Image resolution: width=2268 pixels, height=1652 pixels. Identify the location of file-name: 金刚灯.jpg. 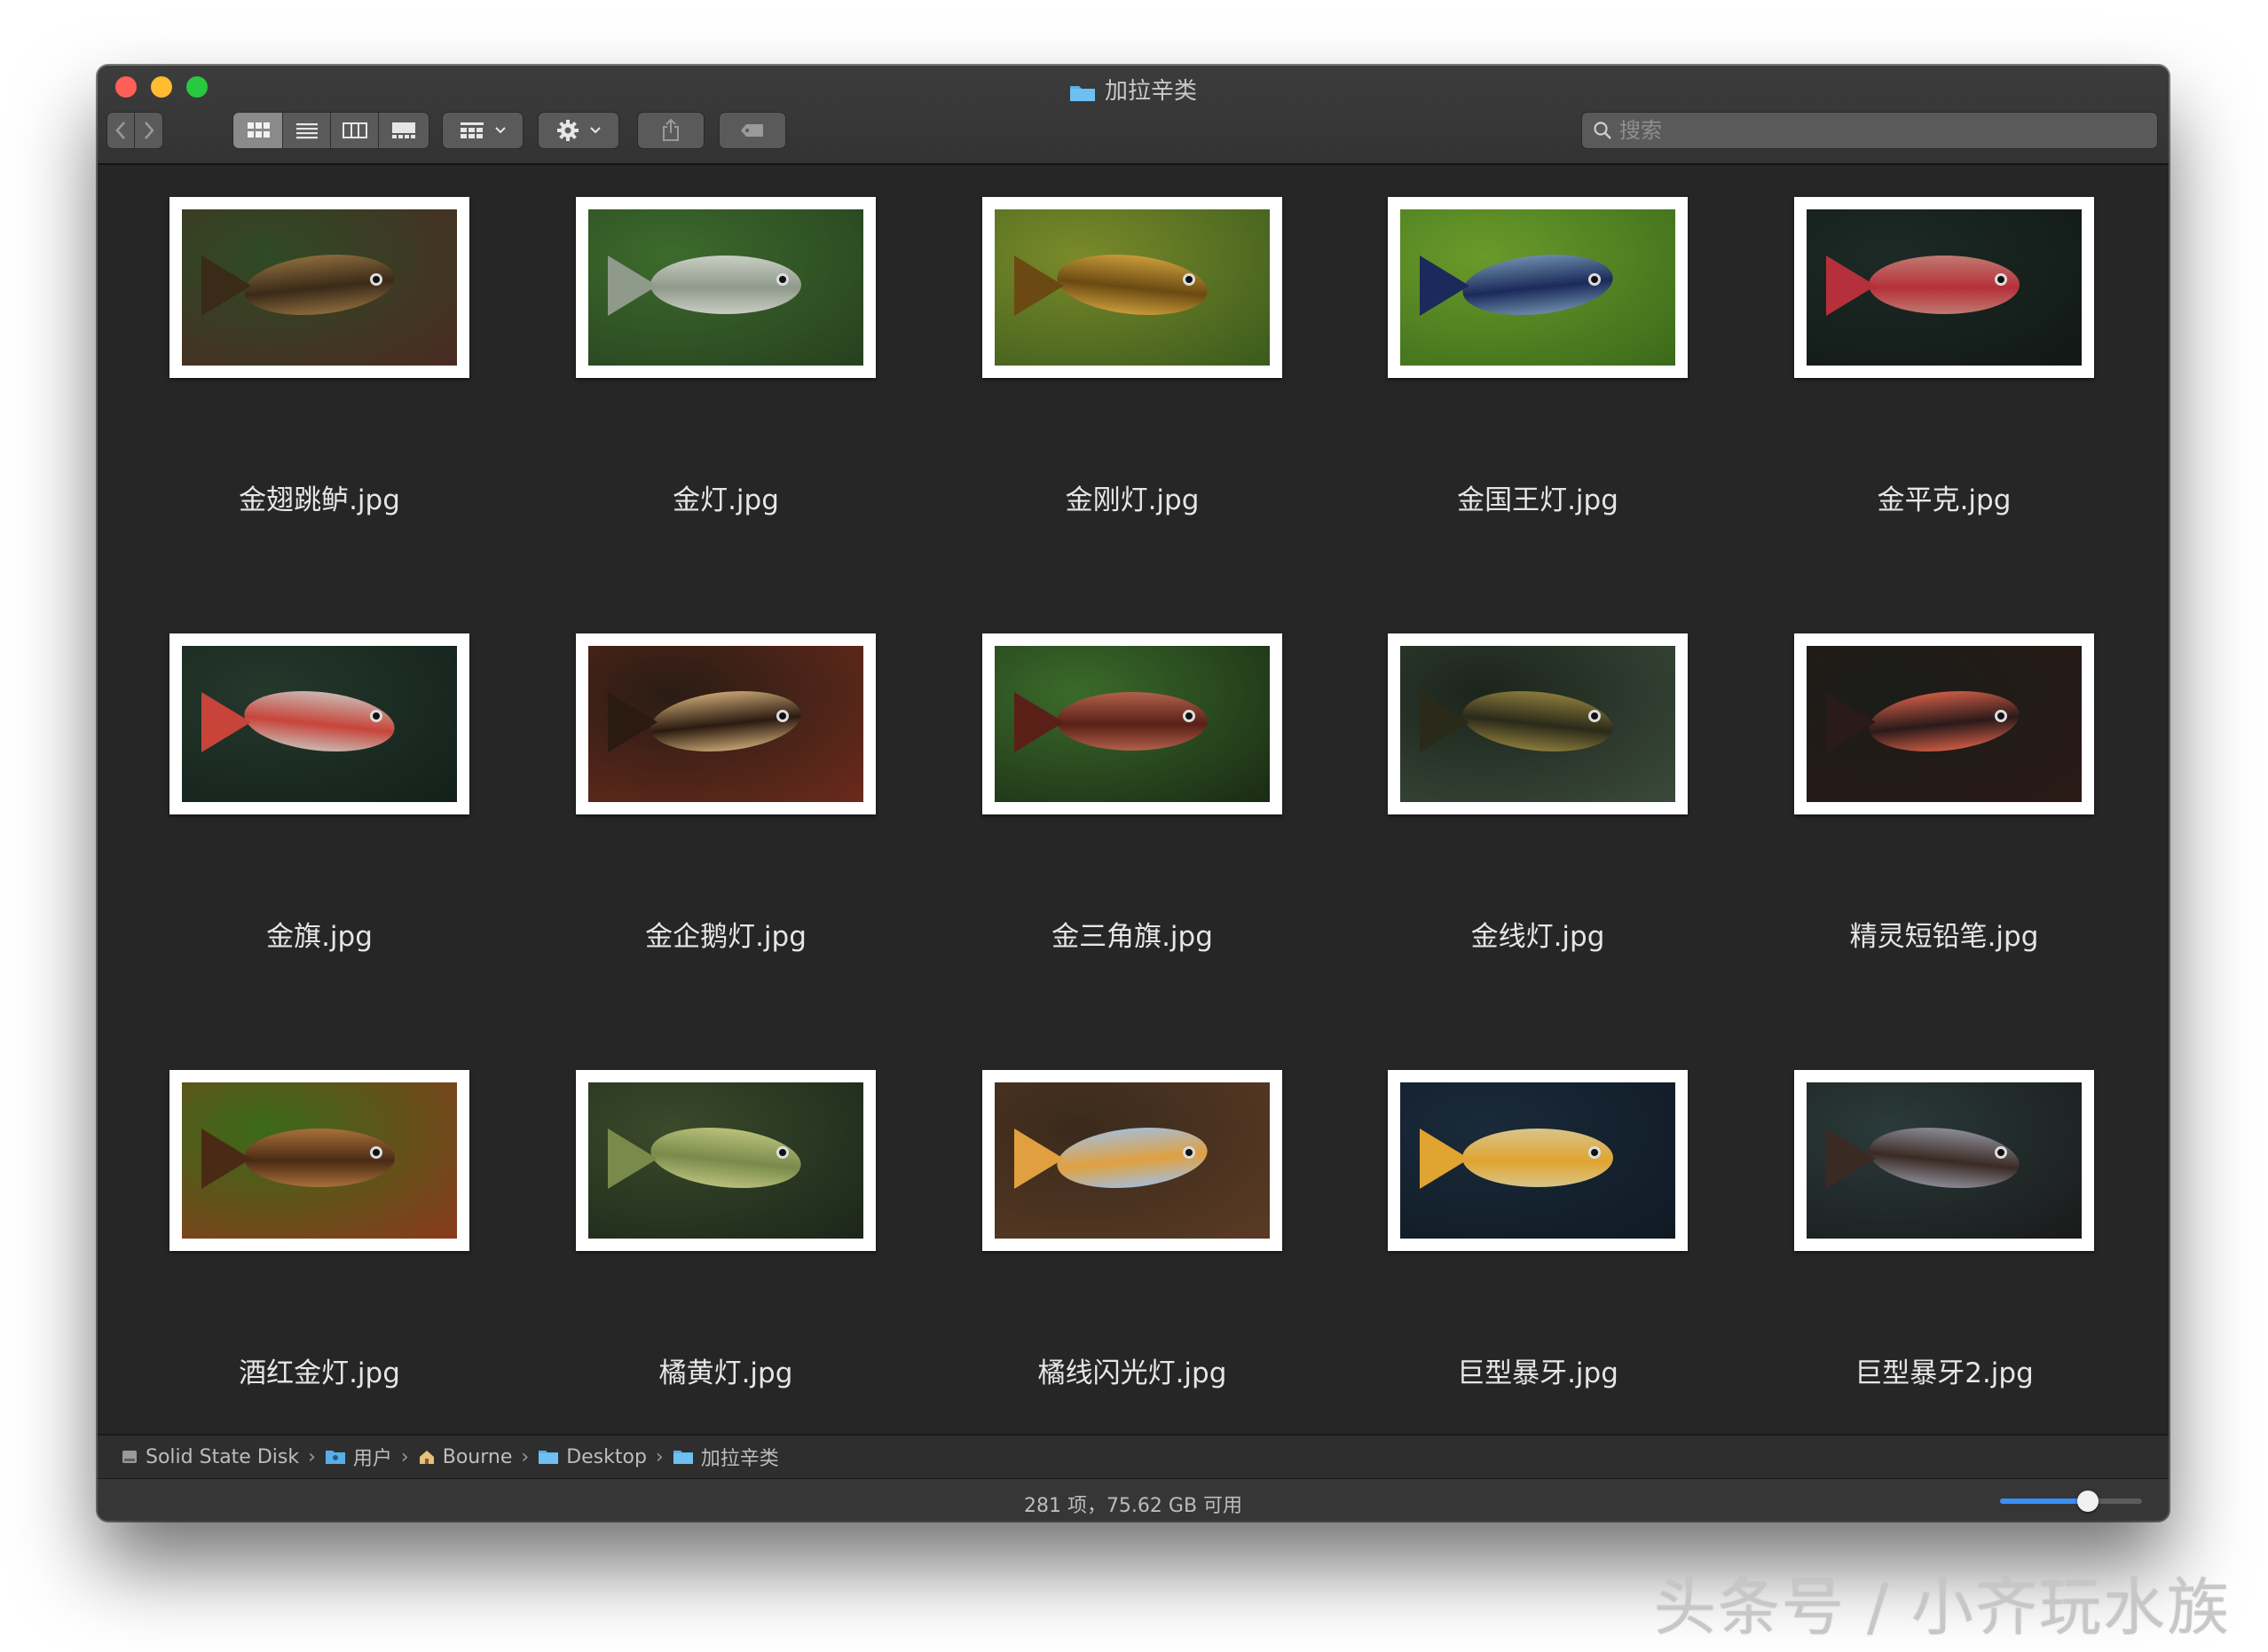
(1132, 500).